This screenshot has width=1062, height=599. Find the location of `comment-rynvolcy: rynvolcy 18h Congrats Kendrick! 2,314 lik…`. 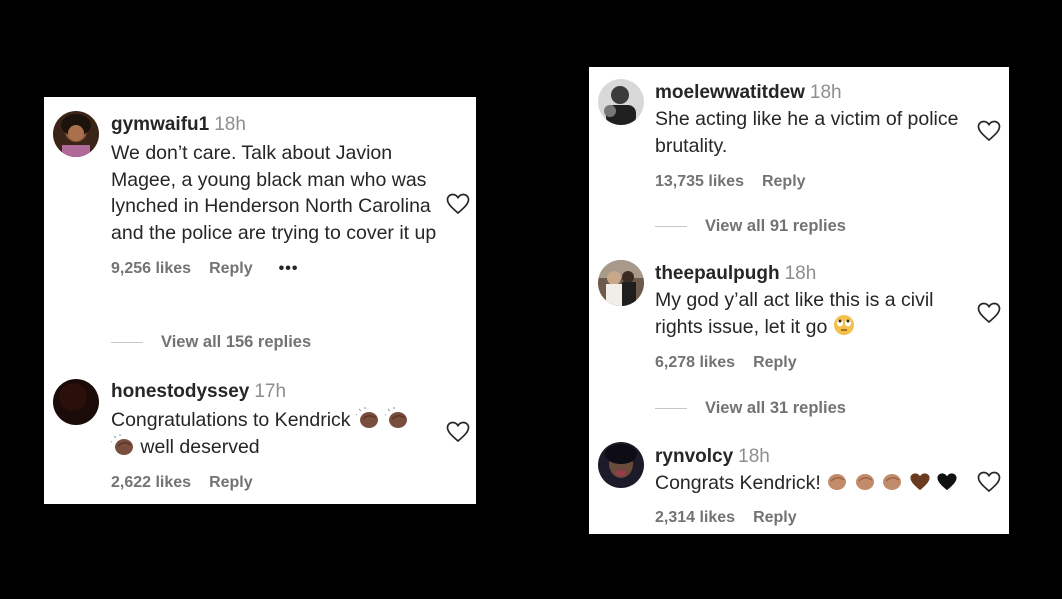

comment-rynvolcy: rynvolcy 18h Congrats Kendrick! 2,314 lik… is located at coordinates (799, 482).